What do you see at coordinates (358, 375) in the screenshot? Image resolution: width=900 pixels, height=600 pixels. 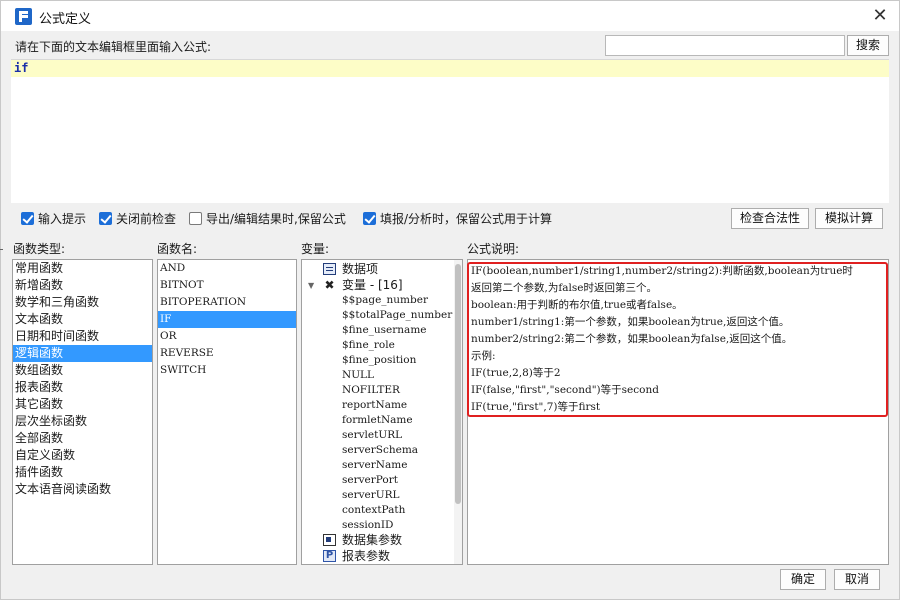 I see `variable-item: NULL` at bounding box center [358, 375].